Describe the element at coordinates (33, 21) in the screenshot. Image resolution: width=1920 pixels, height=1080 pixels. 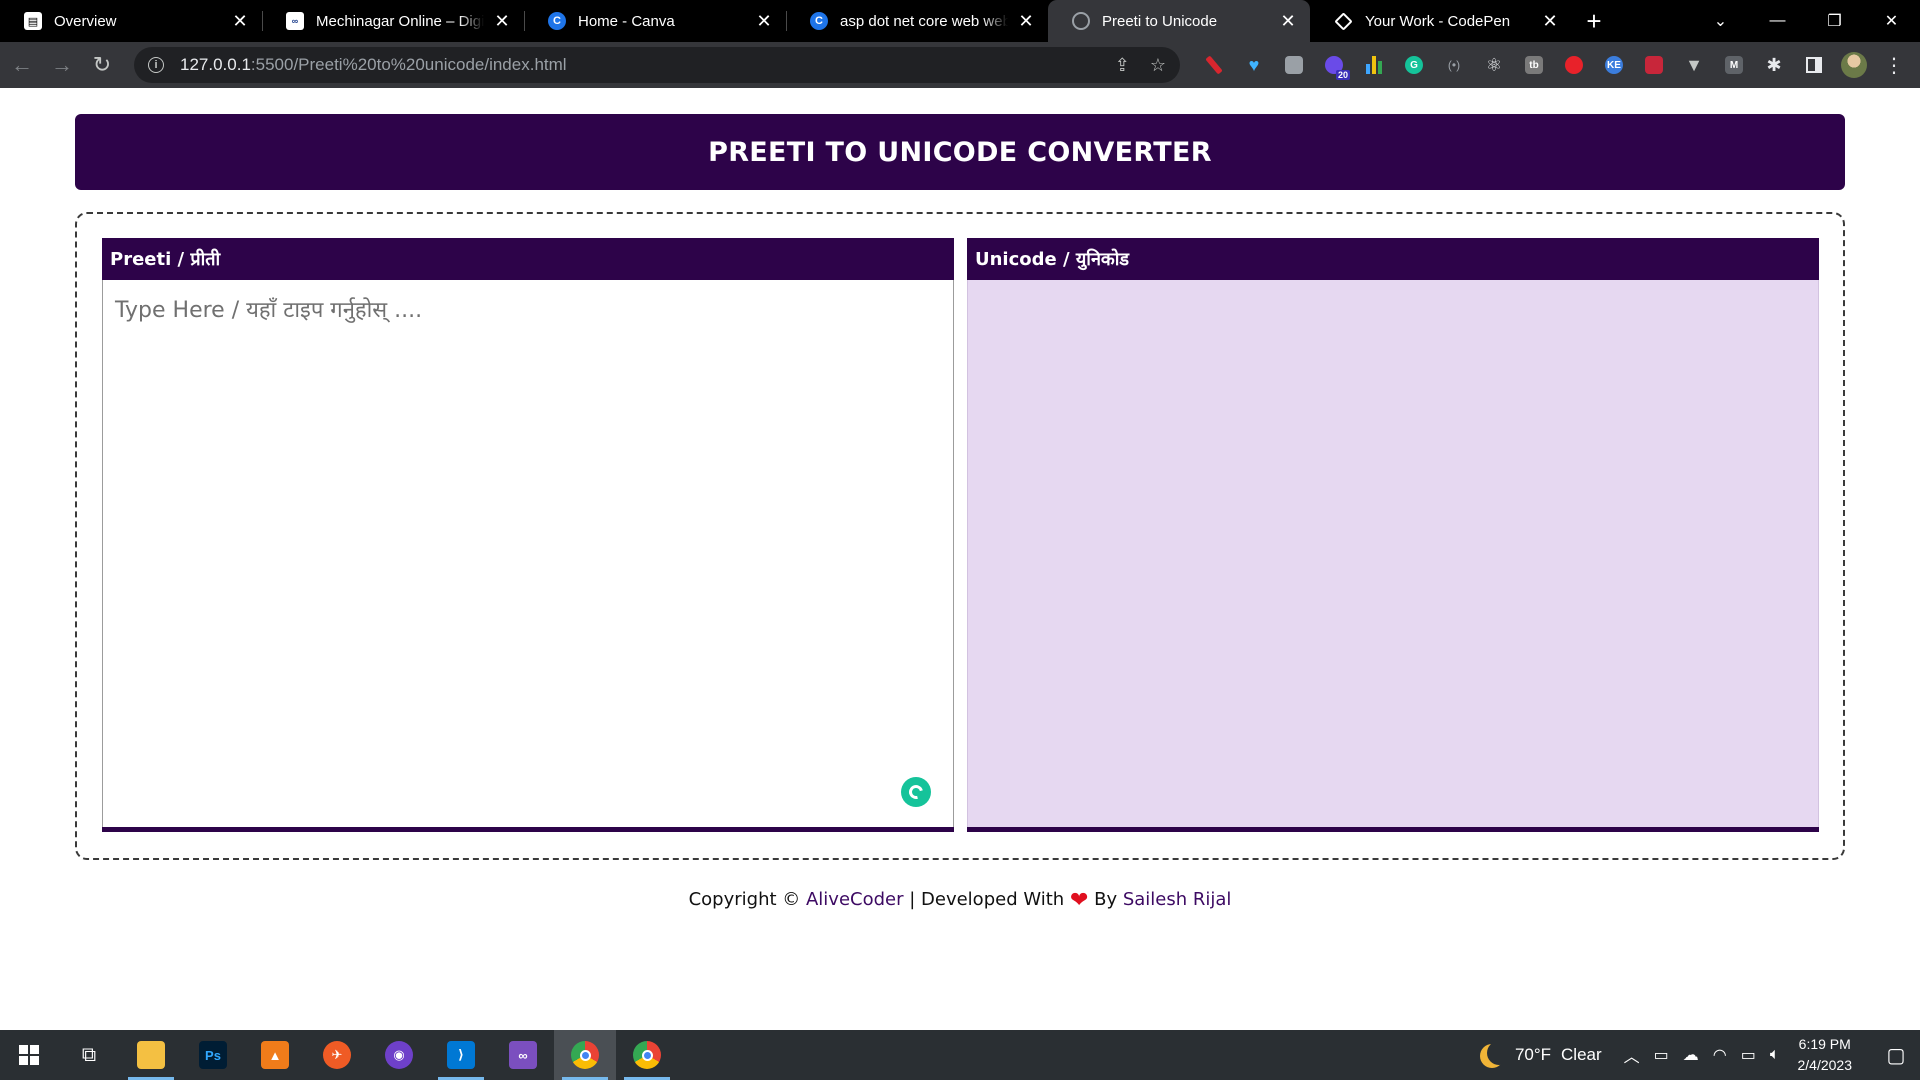
I see `overview-icon: ▤` at that location.